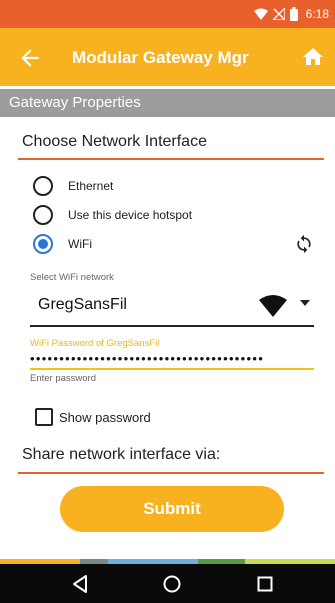  Describe the element at coordinates (273, 306) in the screenshot. I see `wifi-signal-icon` at that location.